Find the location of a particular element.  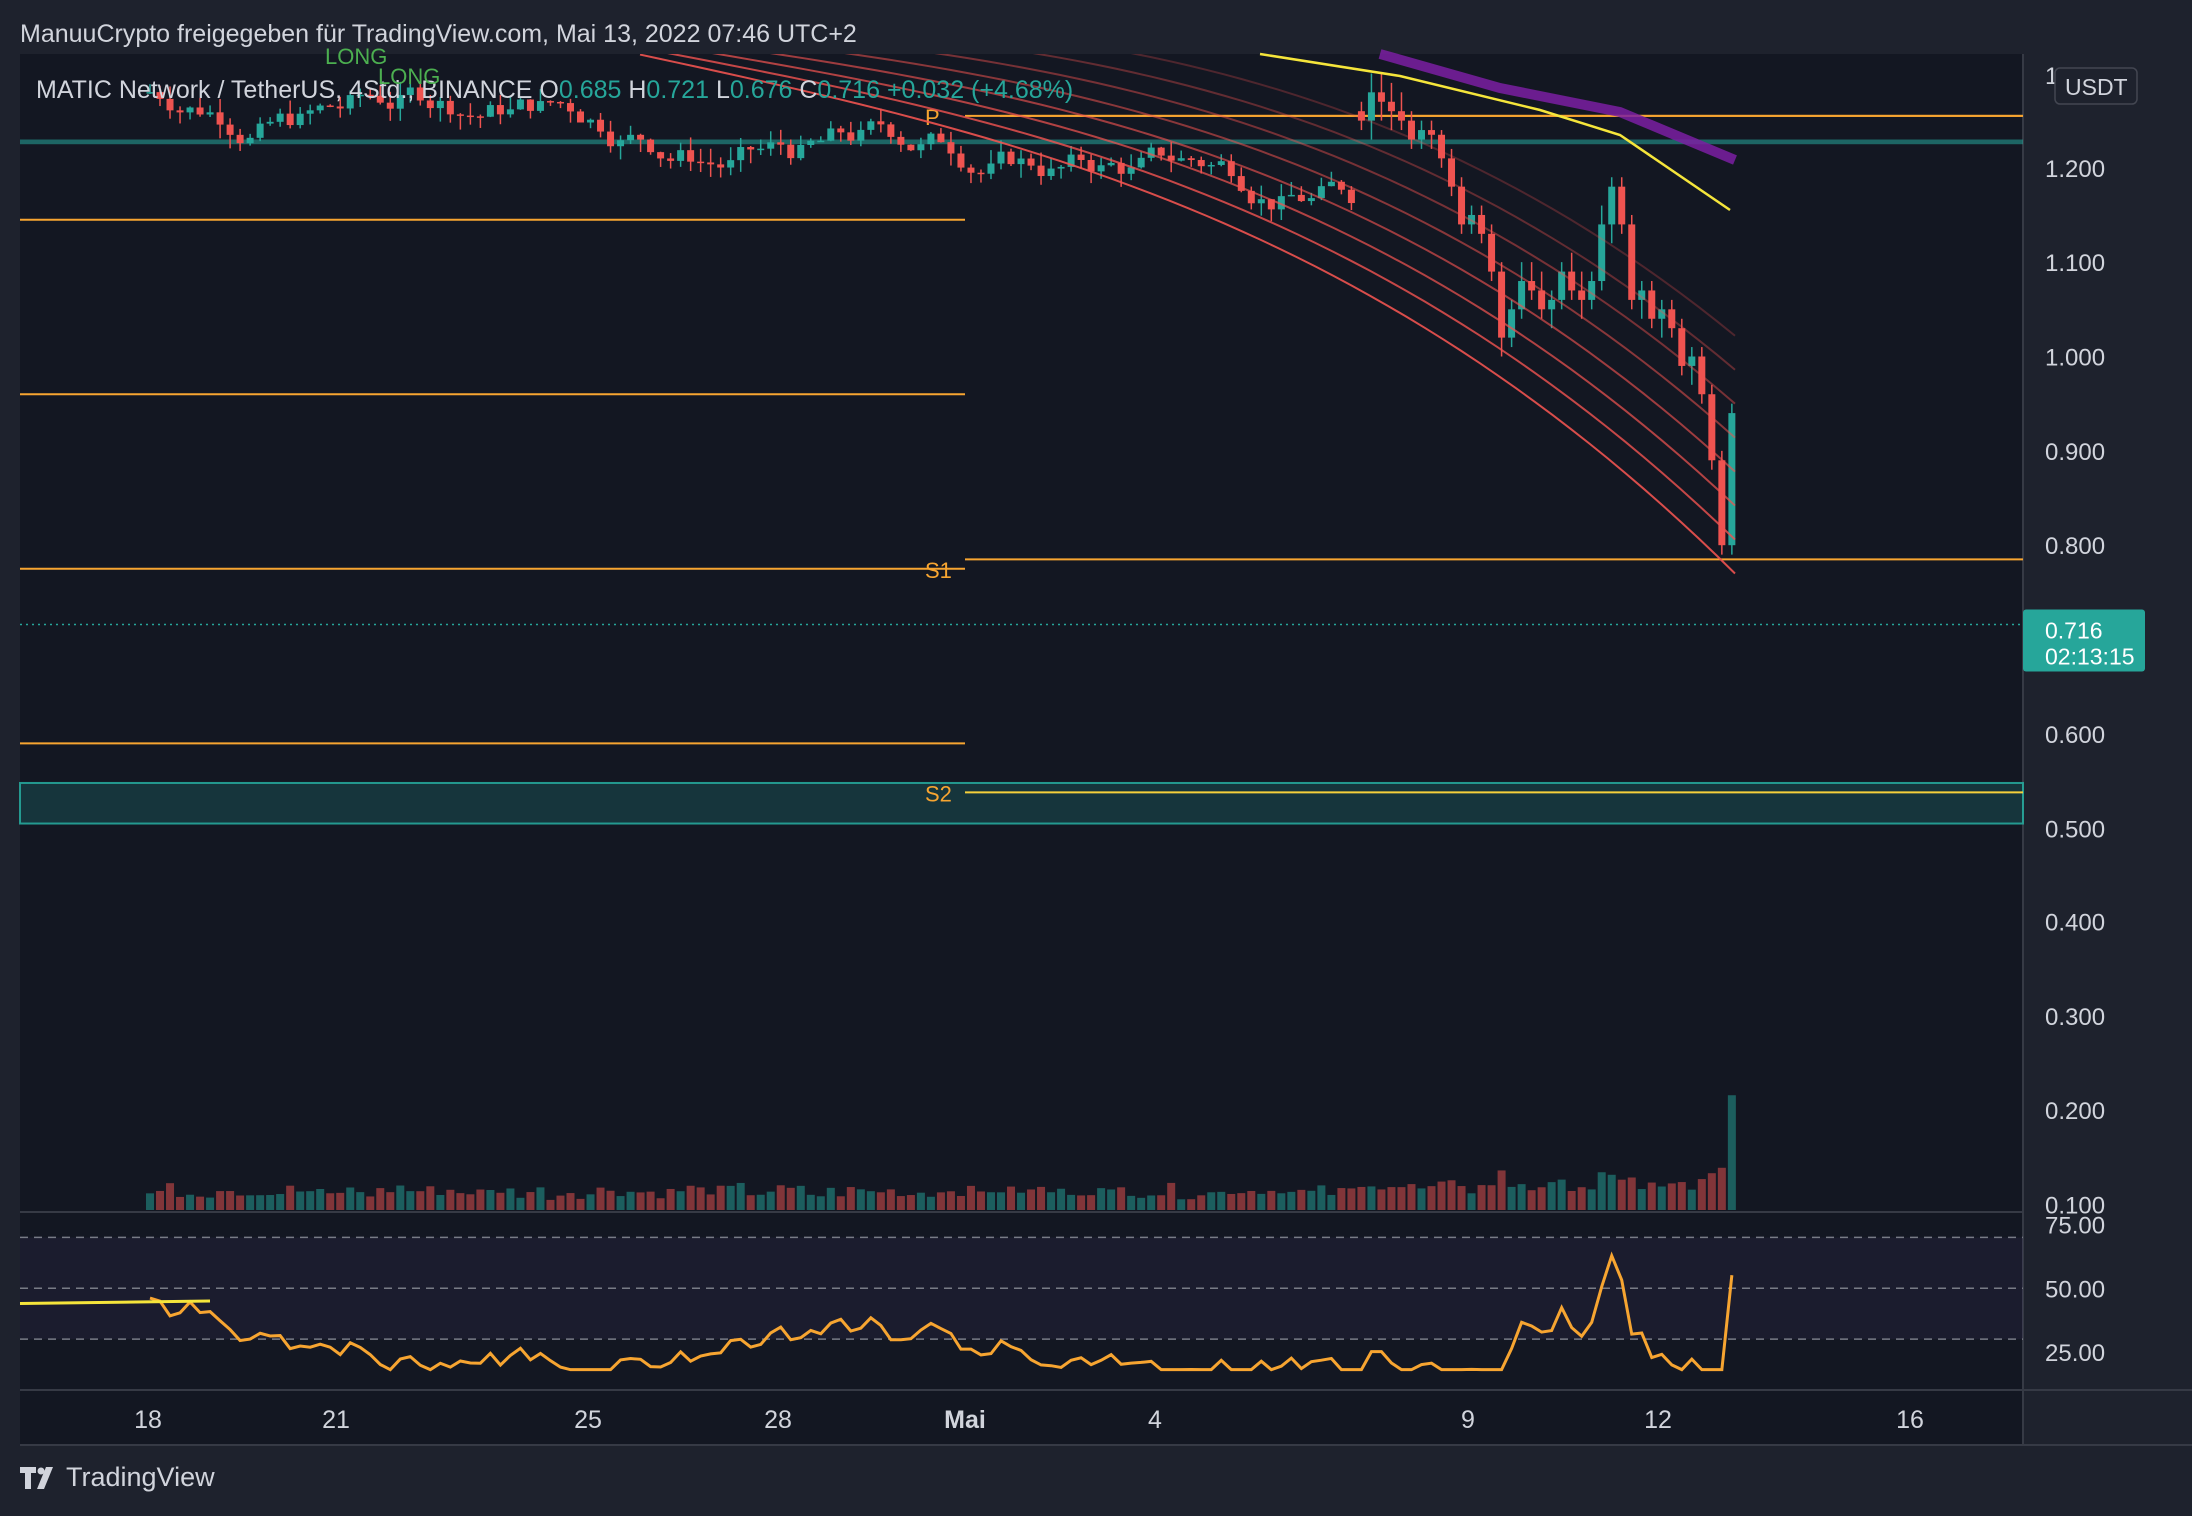

price-tick-label: 1.000 is located at coordinates (2075, 358).